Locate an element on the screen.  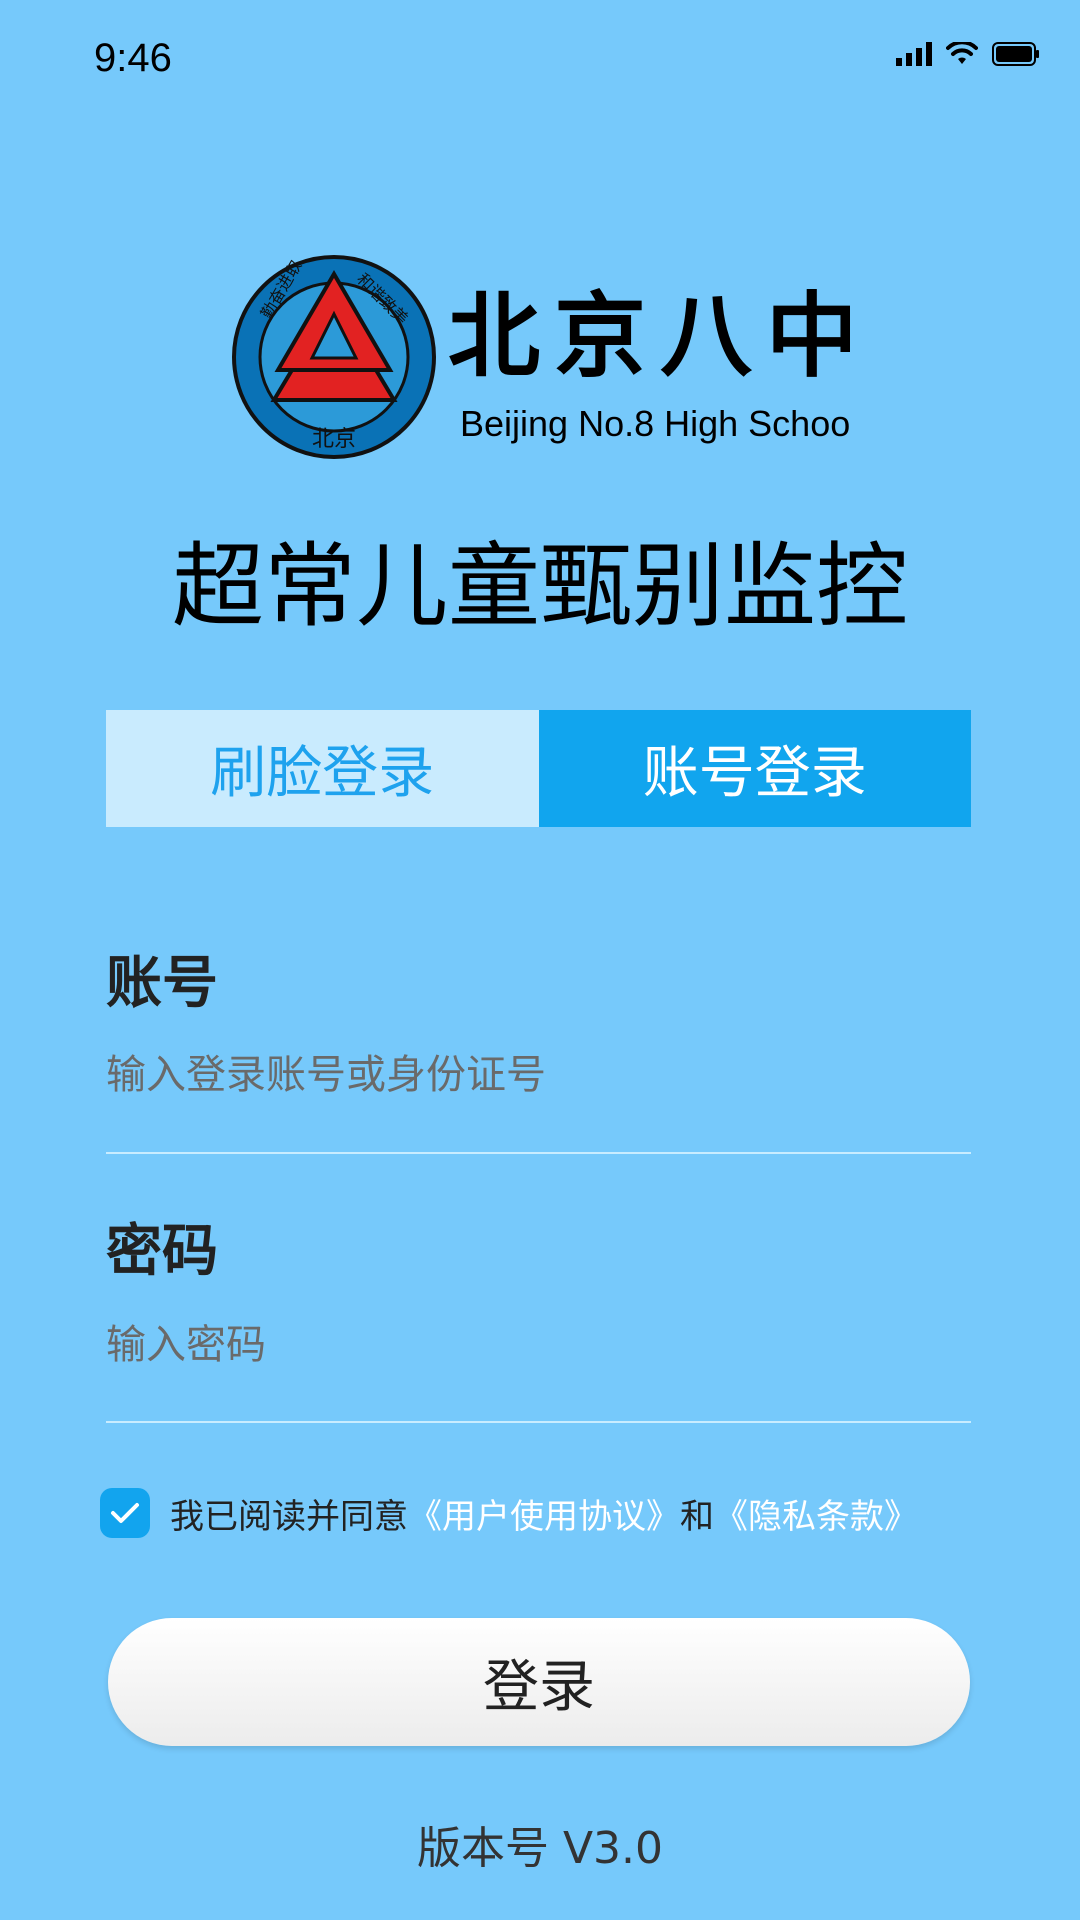
battery-icon is located at coordinates (1015, 54).